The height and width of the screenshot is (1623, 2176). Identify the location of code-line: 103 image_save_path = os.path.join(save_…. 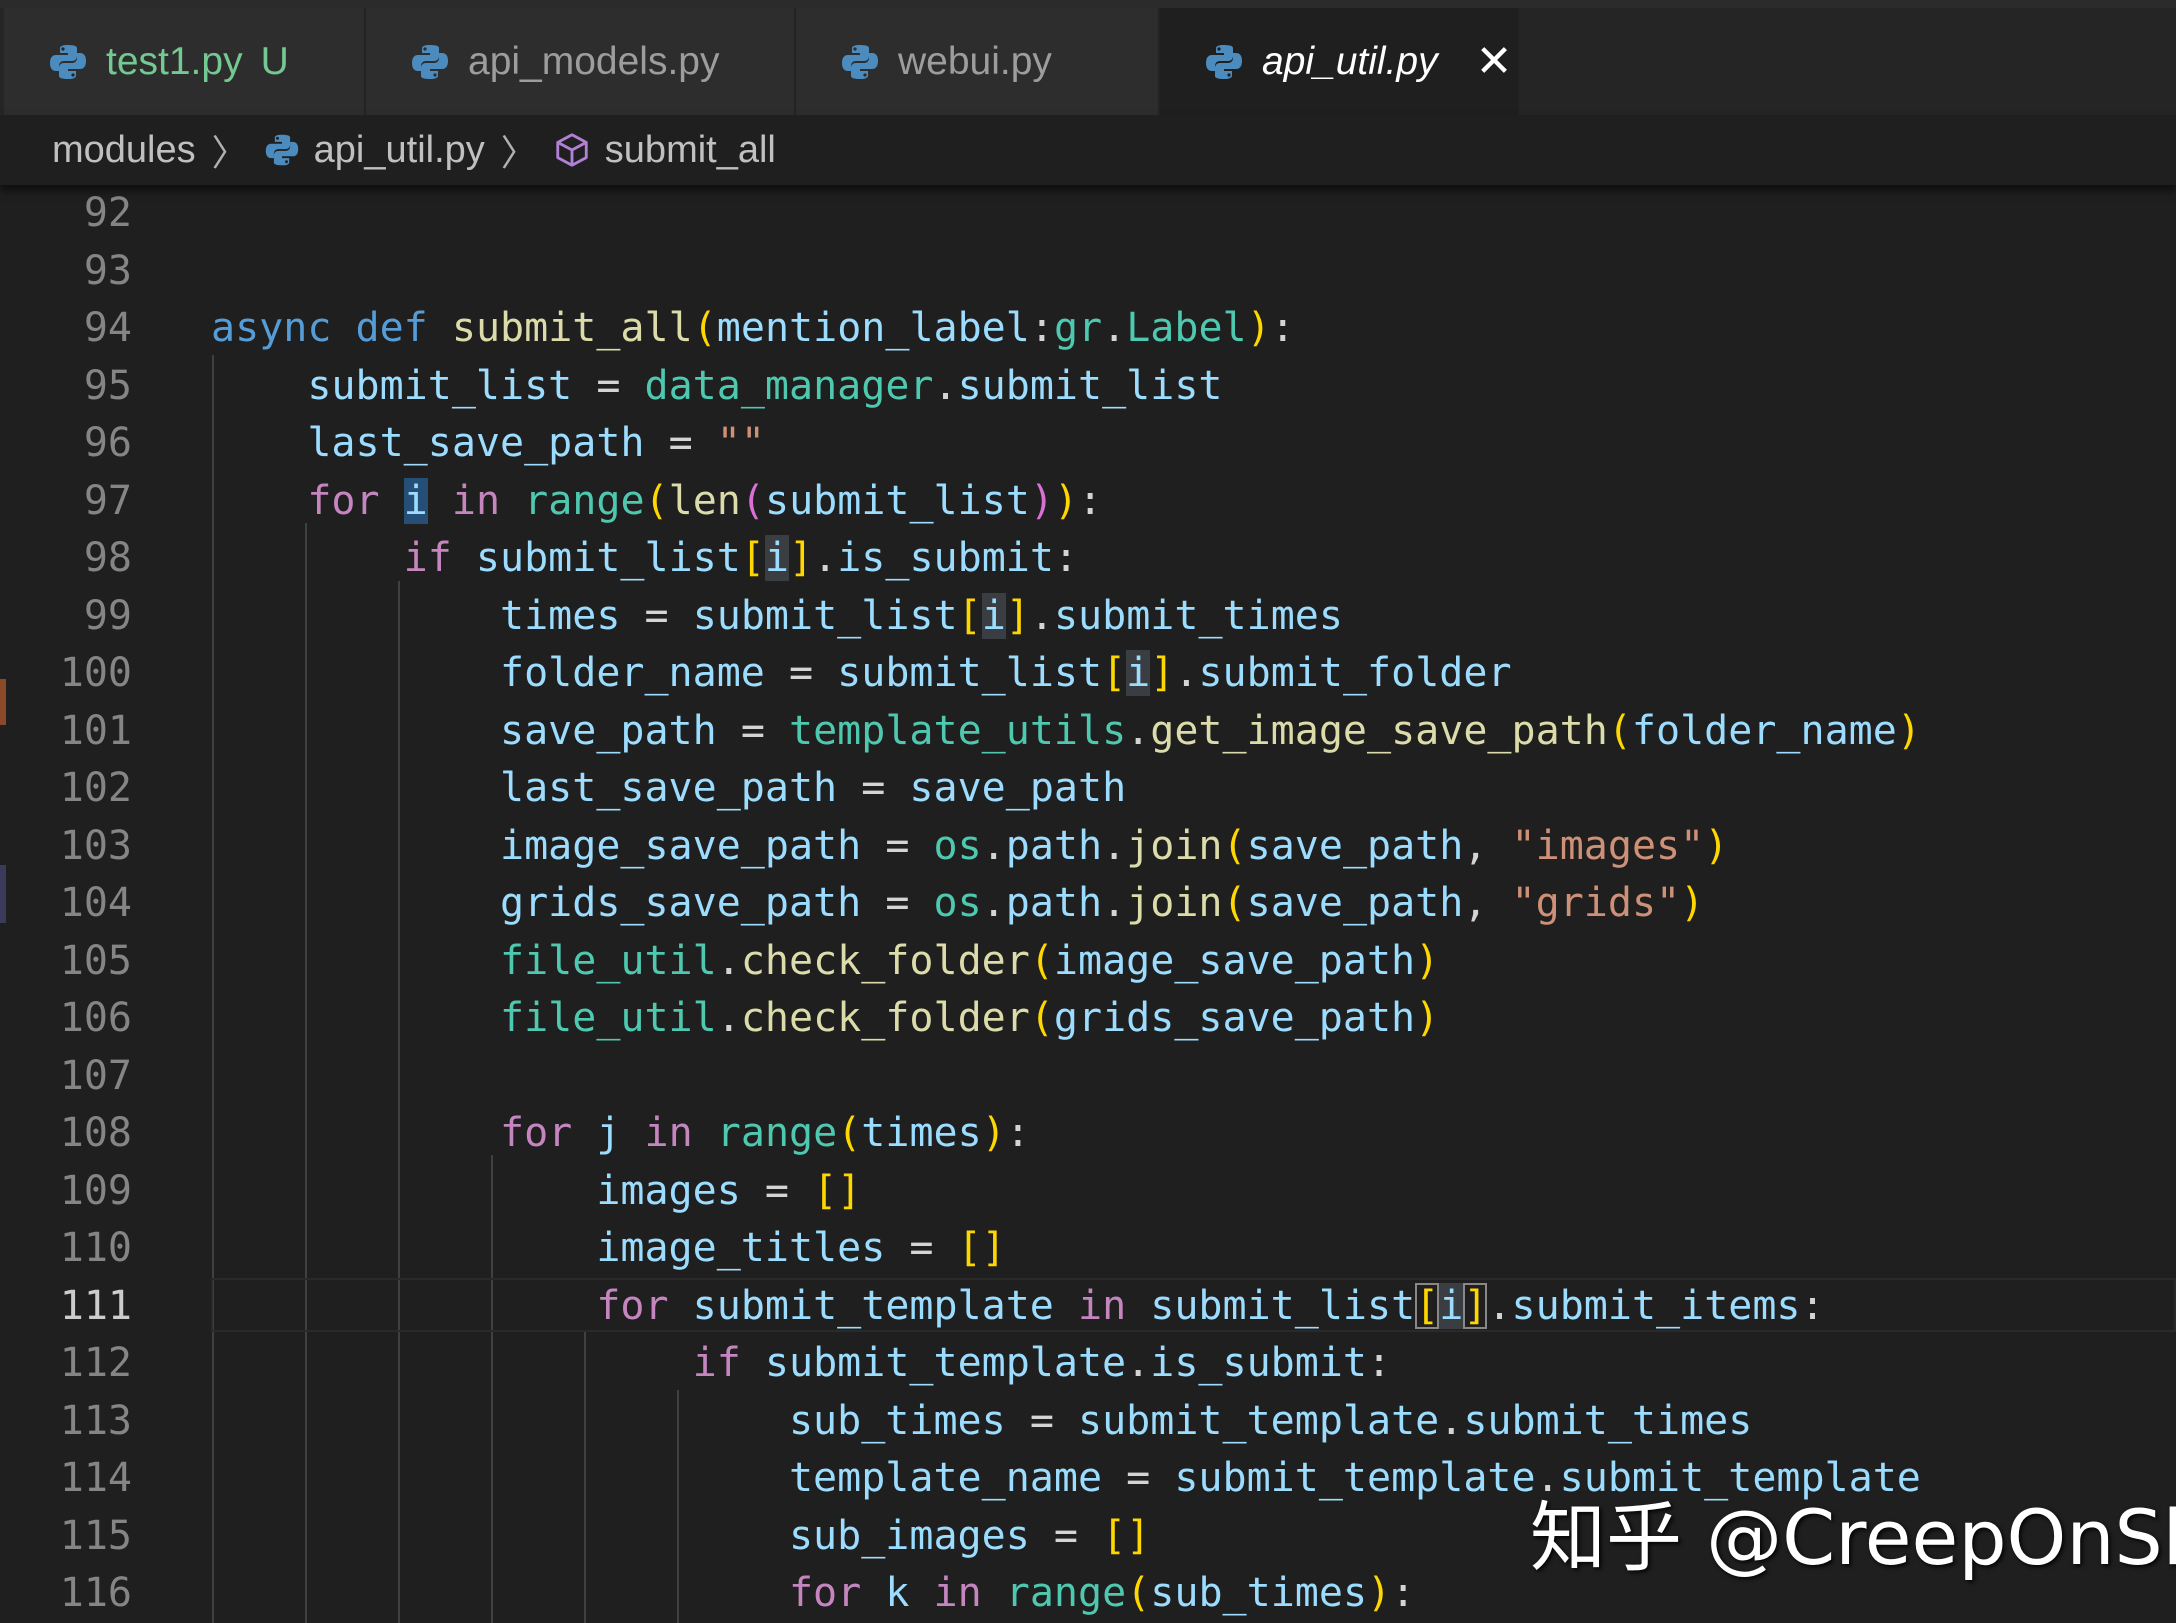
(1088, 847).